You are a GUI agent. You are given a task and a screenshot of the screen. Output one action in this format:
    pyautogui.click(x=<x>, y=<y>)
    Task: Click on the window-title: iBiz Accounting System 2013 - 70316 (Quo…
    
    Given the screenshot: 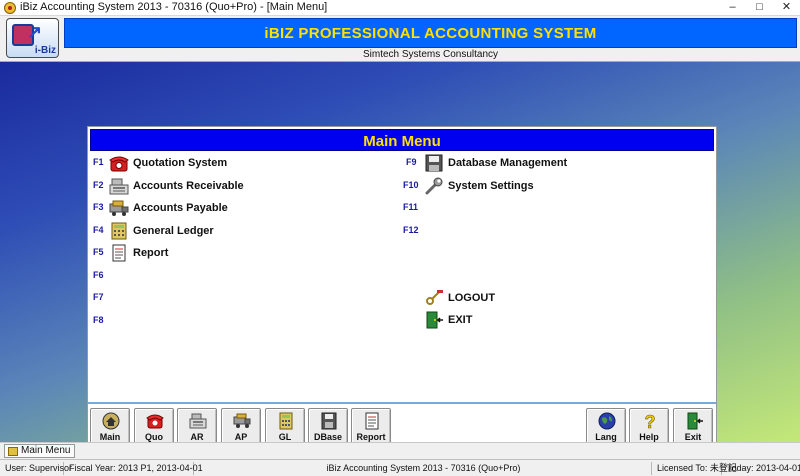 What is the action you would take?
    pyautogui.click(x=174, y=7)
    